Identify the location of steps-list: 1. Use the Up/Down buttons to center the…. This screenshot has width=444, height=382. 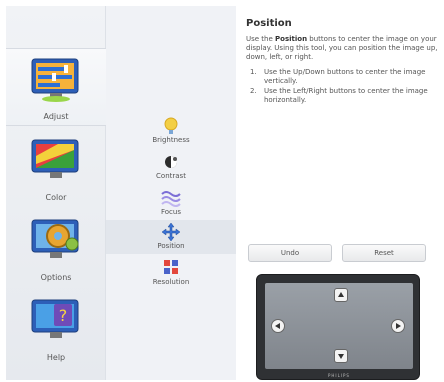
(345, 87).